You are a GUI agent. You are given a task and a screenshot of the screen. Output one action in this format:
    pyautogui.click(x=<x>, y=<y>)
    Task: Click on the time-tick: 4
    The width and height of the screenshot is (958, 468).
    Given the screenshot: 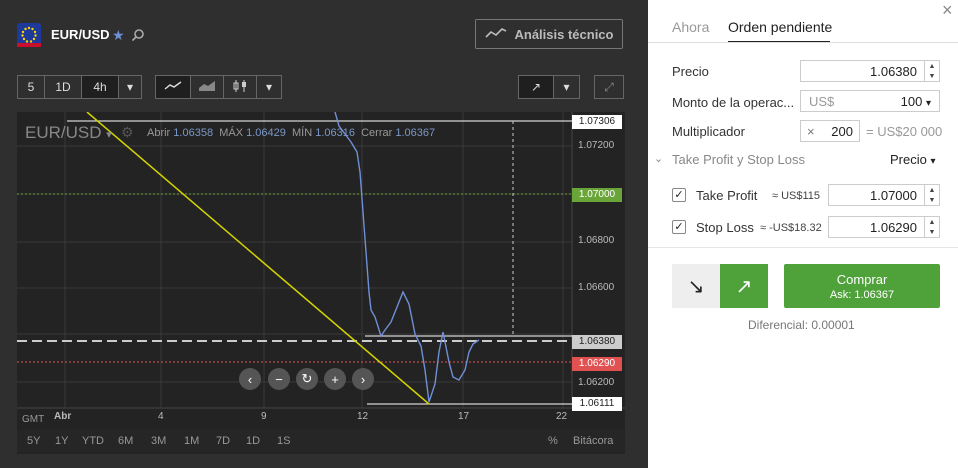 What is the action you would take?
    pyautogui.click(x=161, y=416)
    